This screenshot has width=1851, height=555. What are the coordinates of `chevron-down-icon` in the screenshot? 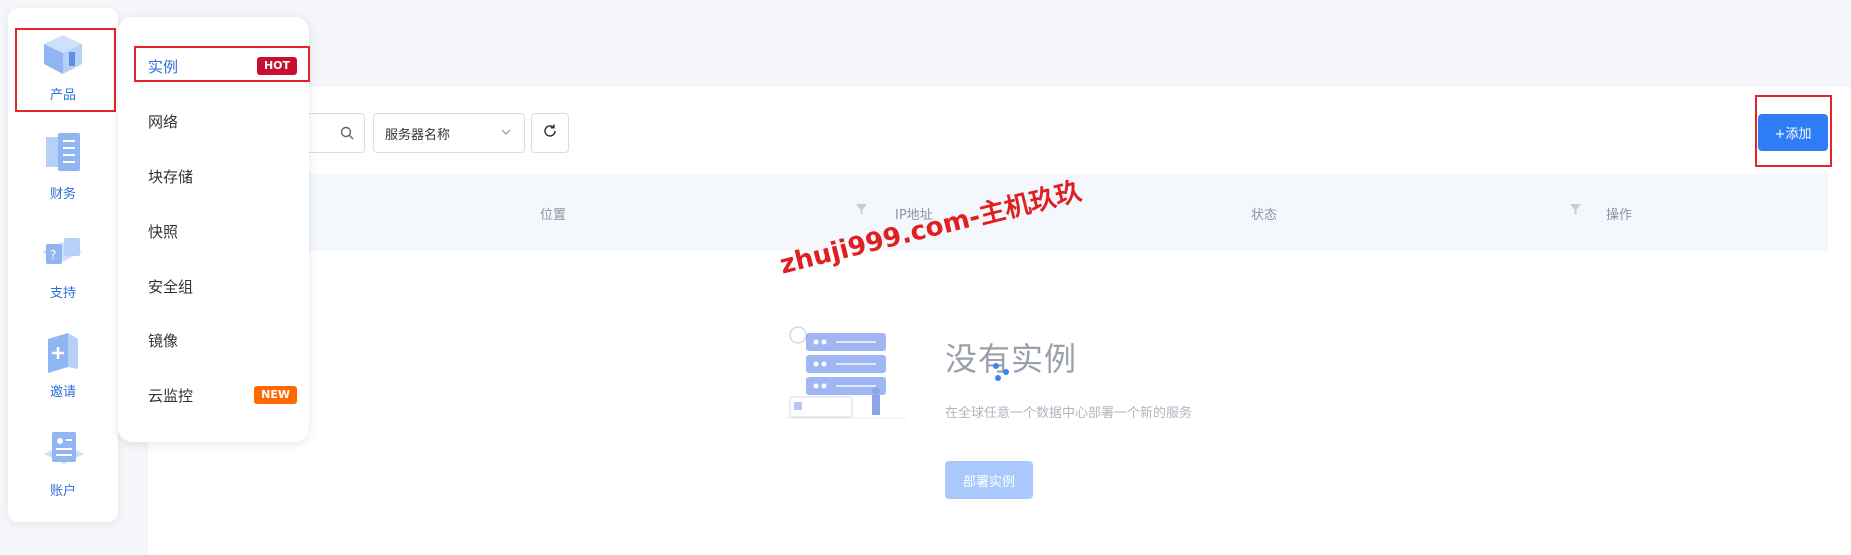 It's located at (506, 134).